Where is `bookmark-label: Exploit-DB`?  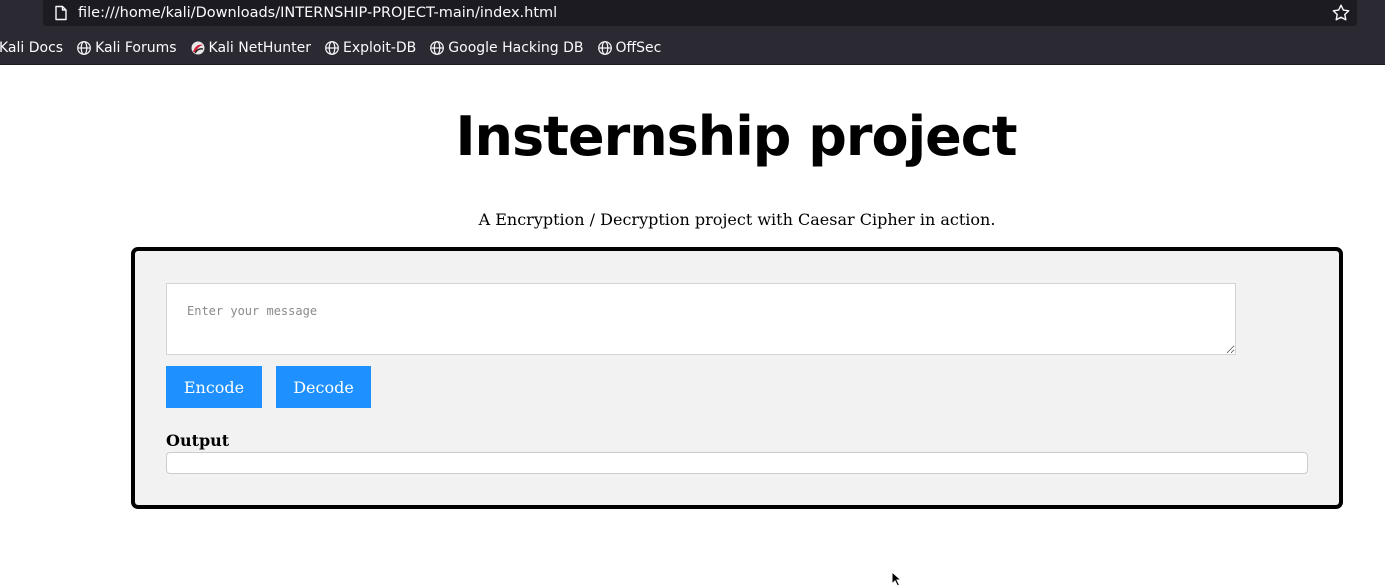 bookmark-label: Exploit-DB is located at coordinates (379, 48).